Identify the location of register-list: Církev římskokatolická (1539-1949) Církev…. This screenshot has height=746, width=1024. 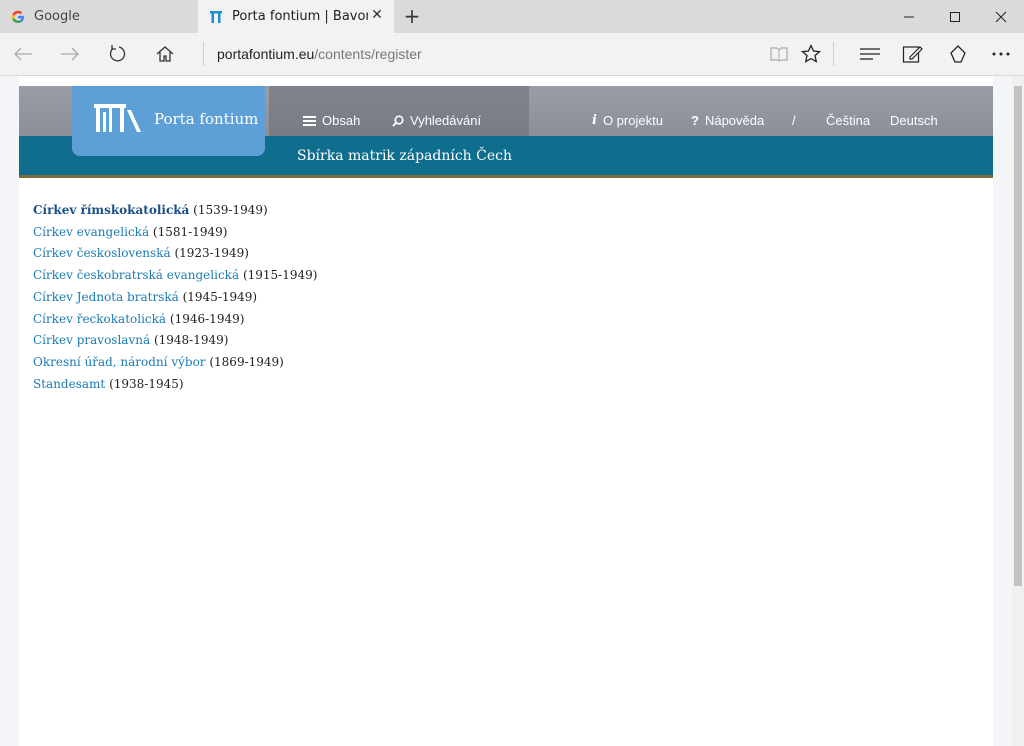
(175, 297).